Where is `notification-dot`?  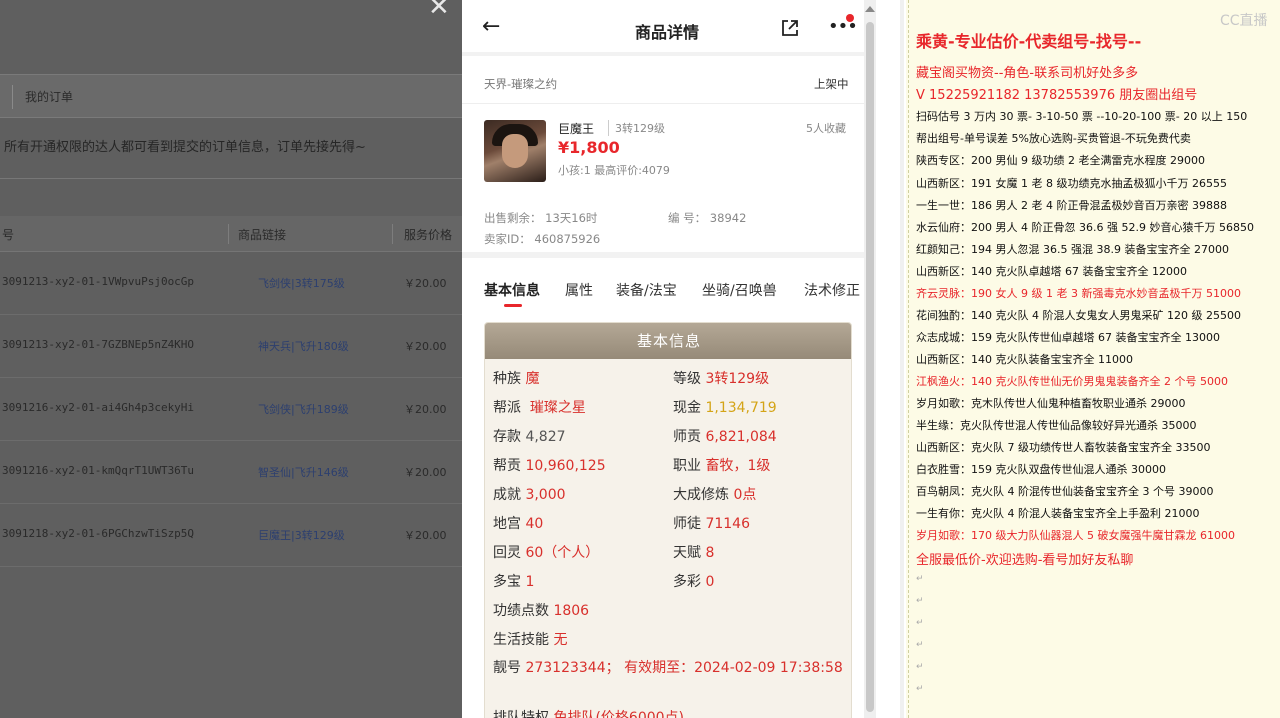 notification-dot is located at coordinates (850, 18).